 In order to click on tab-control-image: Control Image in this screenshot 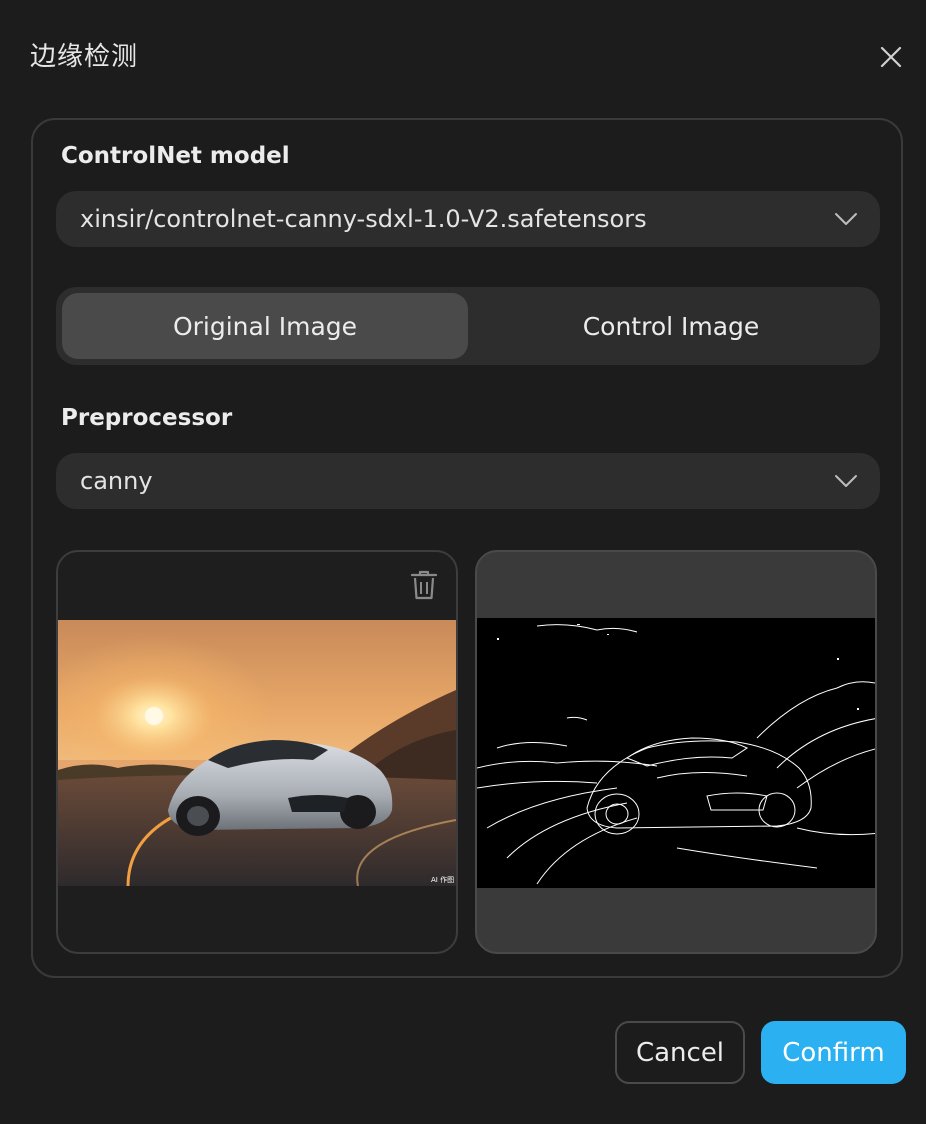, I will do `click(671, 326)`.